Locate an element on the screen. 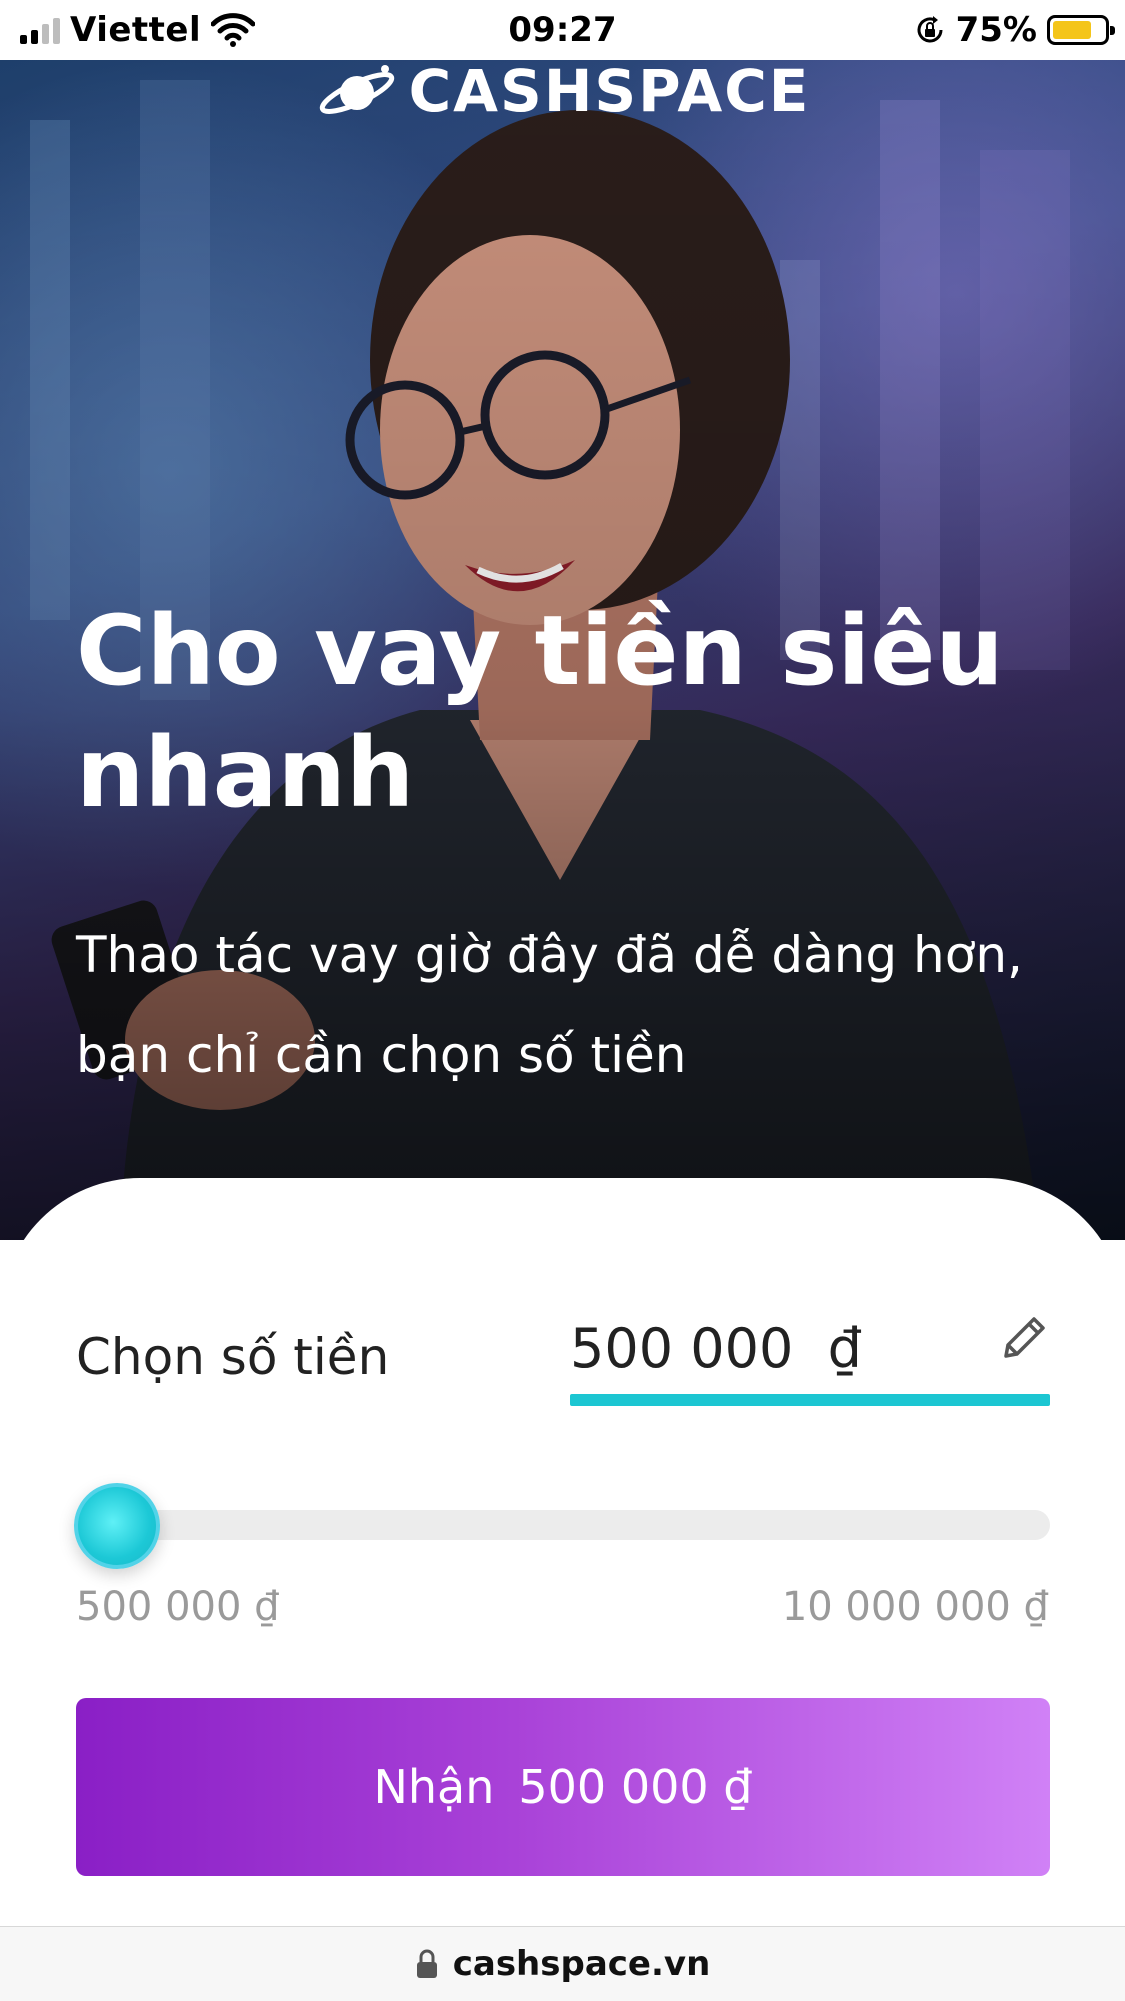 The image size is (1125, 2001). url-text: cashspace.vn is located at coordinates (581, 1964).